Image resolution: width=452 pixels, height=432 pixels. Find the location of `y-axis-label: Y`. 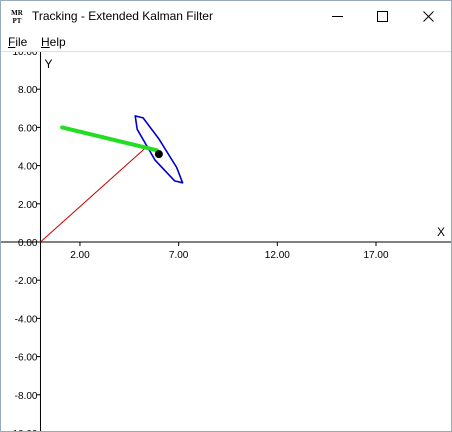

y-axis-label: Y is located at coordinates (48, 64).